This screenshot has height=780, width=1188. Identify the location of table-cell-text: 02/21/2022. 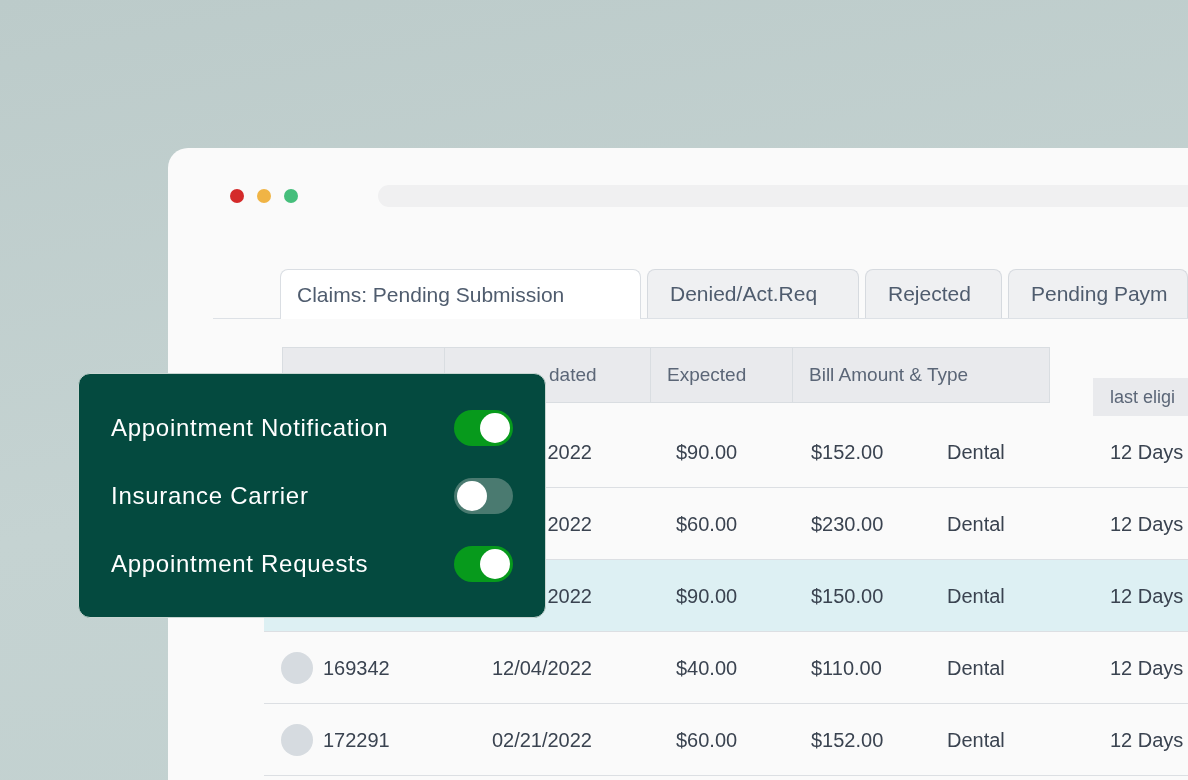
(541, 740).